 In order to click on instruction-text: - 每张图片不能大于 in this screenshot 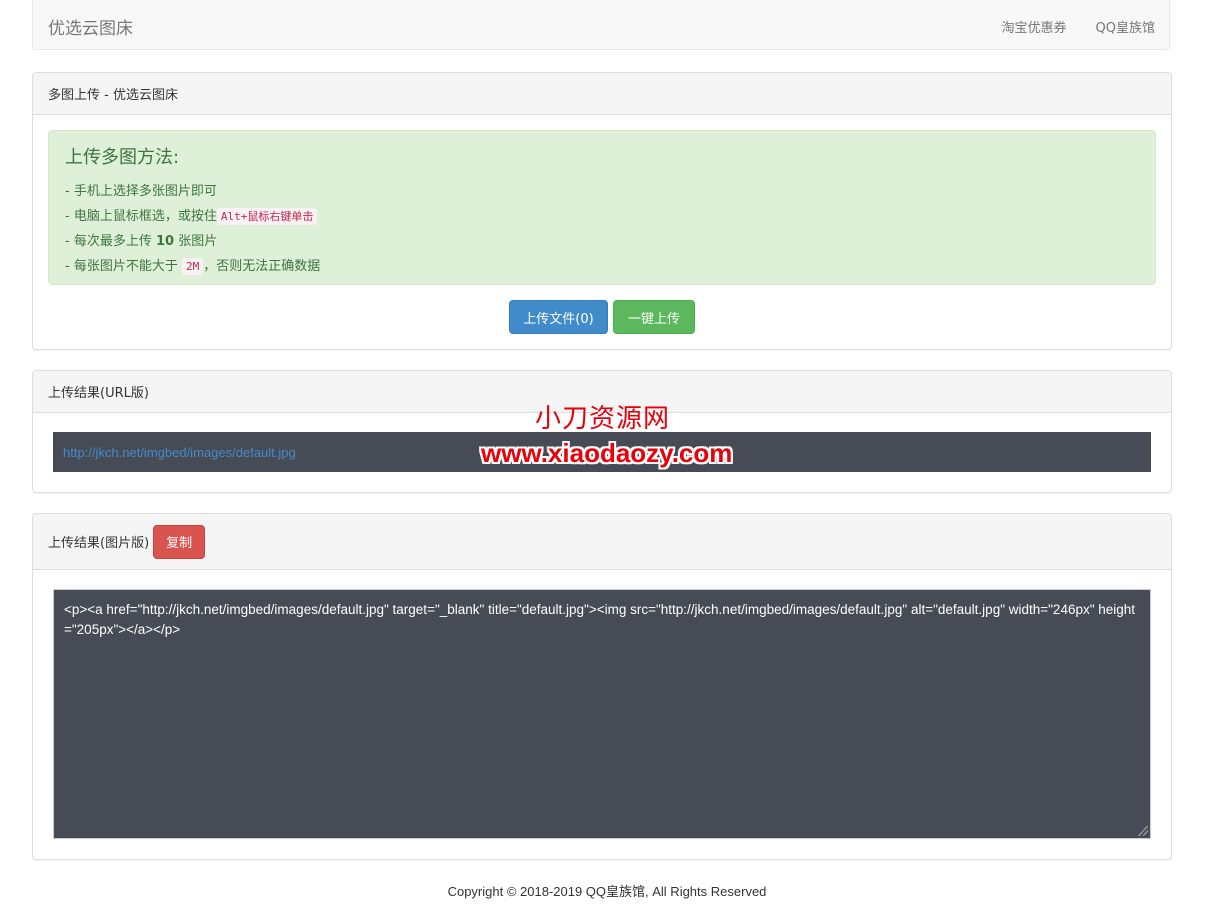, I will do `click(121, 266)`.